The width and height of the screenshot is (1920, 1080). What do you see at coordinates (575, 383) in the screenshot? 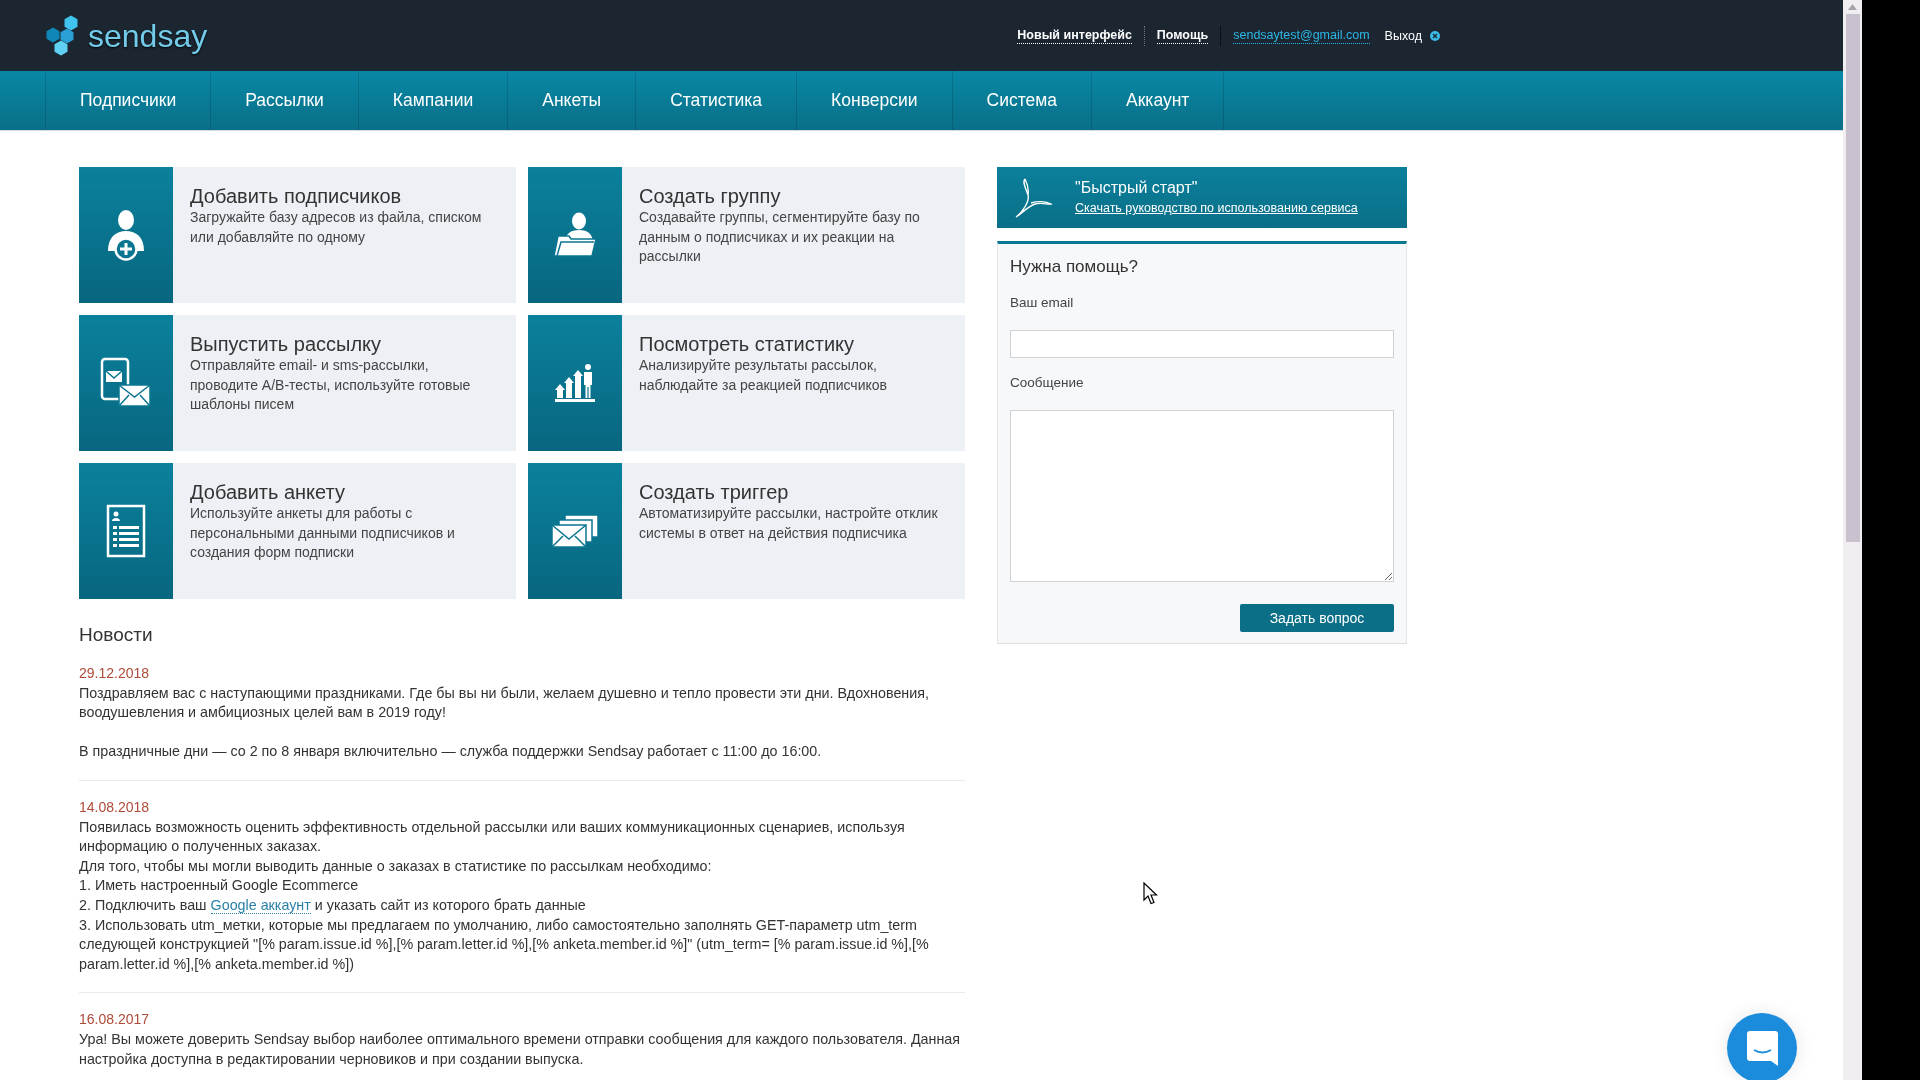
I see `growth-chart-icon` at bounding box center [575, 383].